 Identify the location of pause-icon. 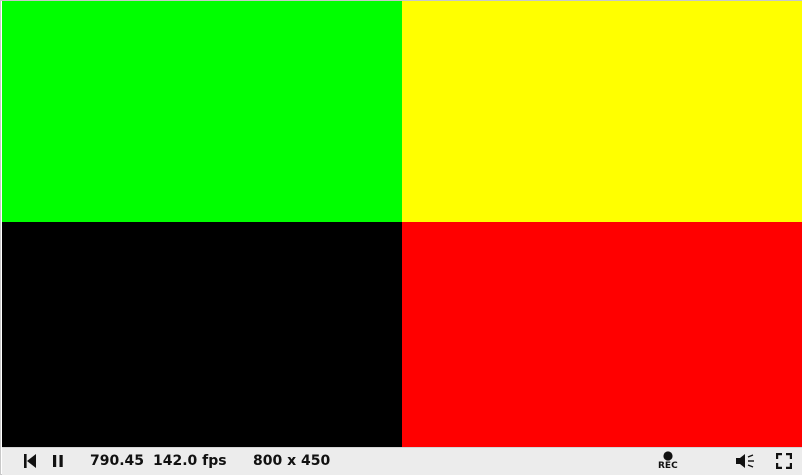
(58, 461).